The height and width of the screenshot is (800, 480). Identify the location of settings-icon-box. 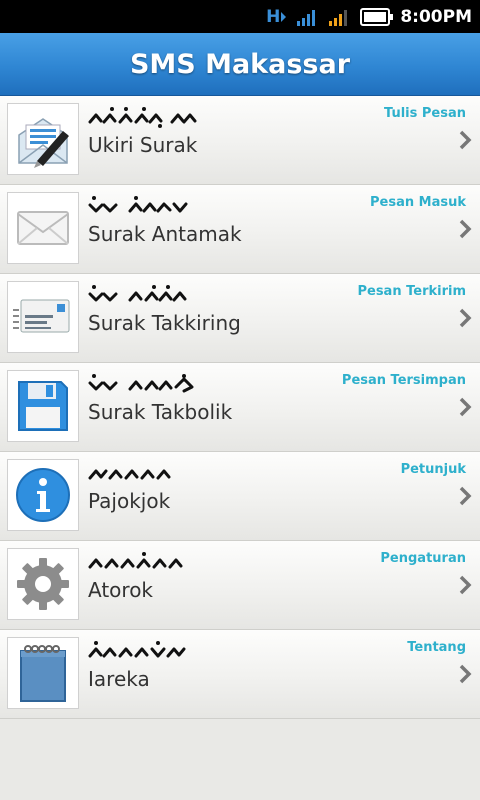
(43, 584).